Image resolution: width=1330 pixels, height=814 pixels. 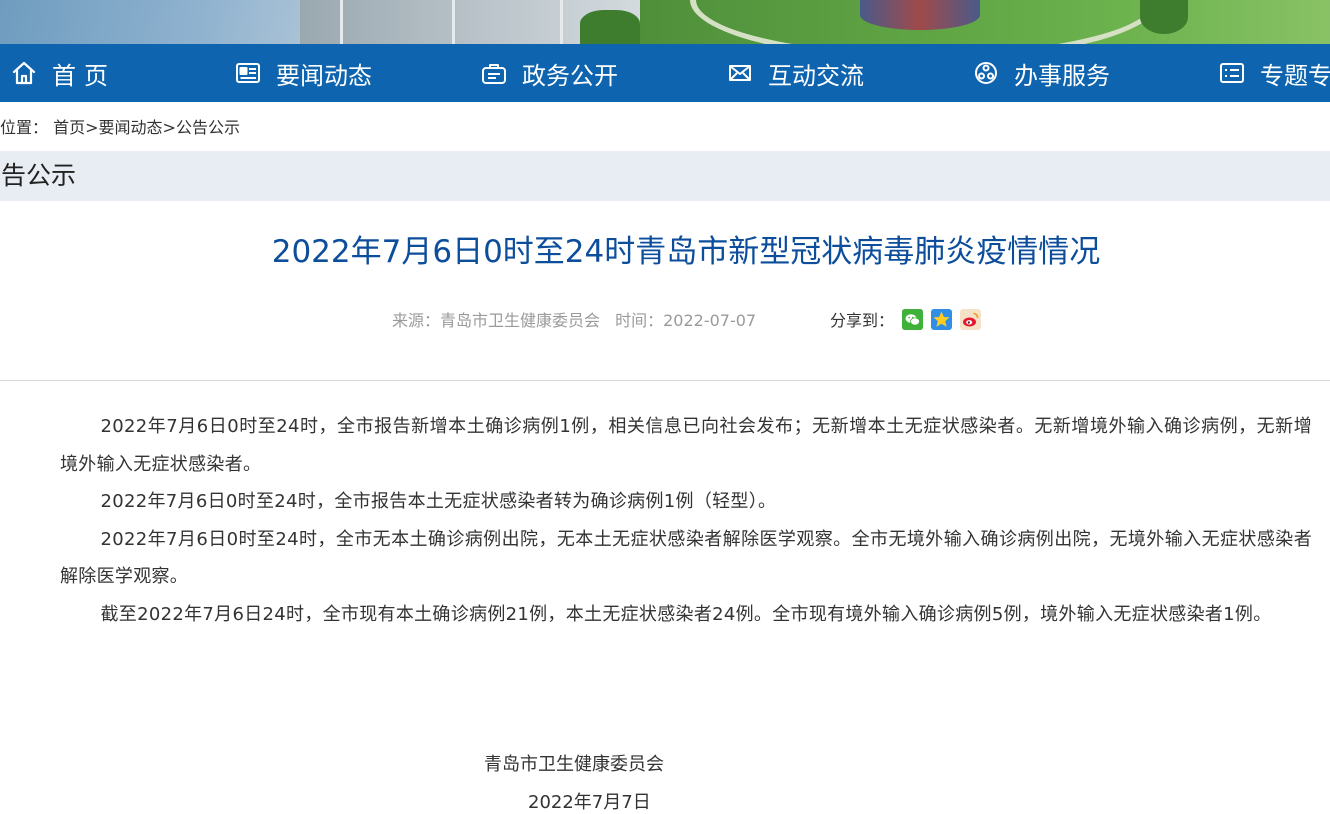 I want to click on share-bar: 分享到：, so click(x=906, y=319).